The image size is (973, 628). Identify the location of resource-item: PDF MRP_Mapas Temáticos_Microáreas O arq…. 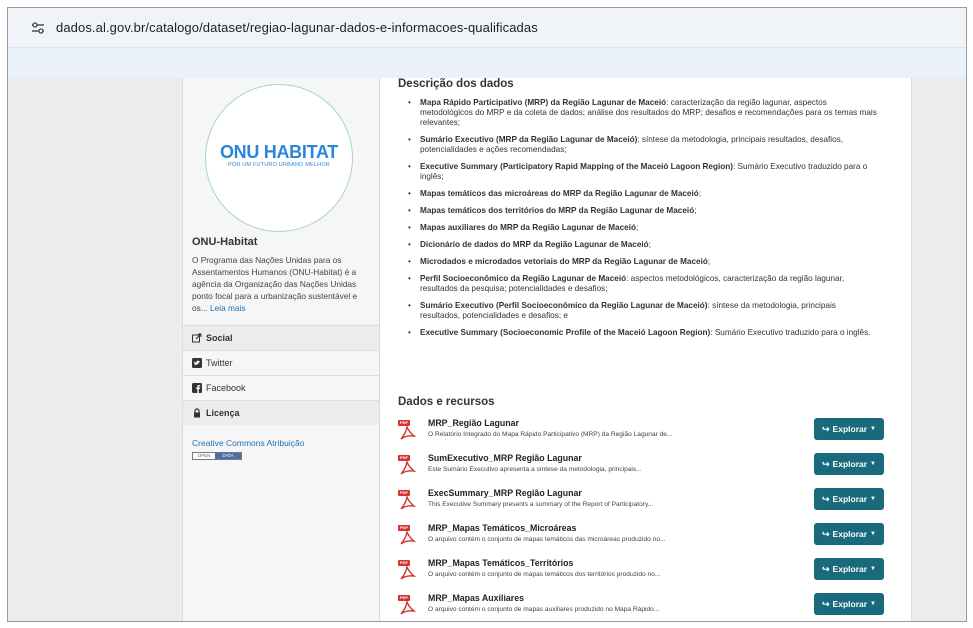
(643, 537).